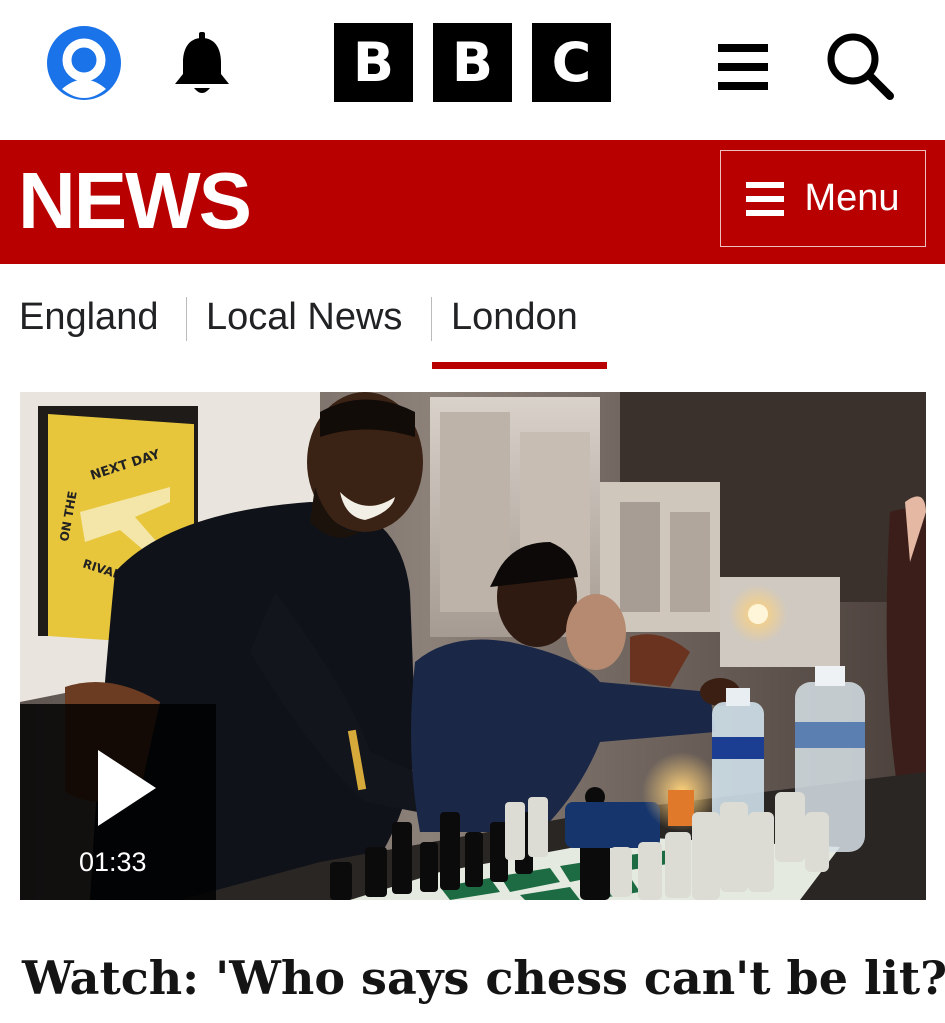 The image size is (945, 1023). Describe the element at coordinates (113, 862) in the screenshot. I see `video-duration: 01:33` at that location.